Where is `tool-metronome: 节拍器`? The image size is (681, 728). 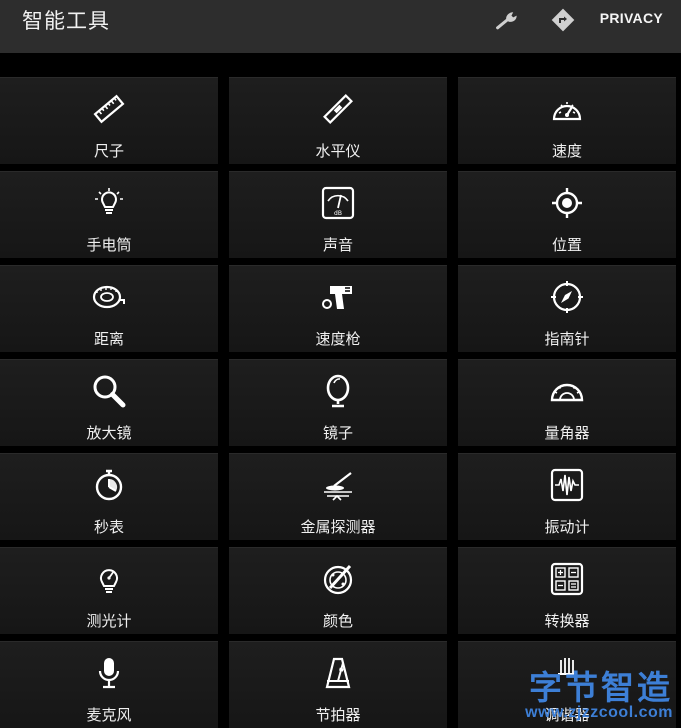
tool-metronome: 节拍器 is located at coordinates (338, 684).